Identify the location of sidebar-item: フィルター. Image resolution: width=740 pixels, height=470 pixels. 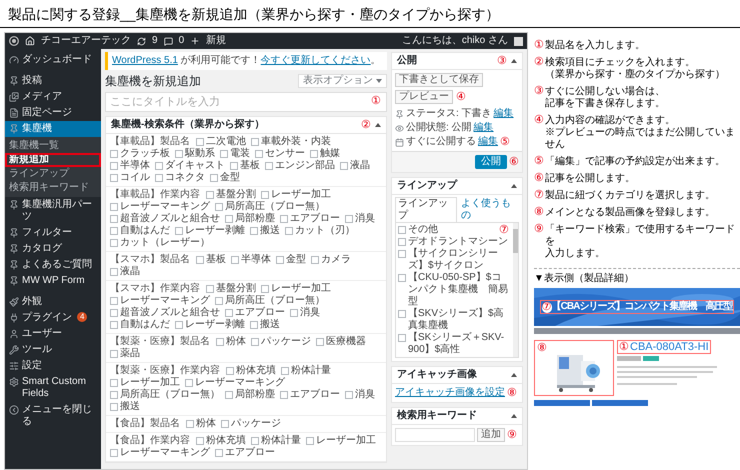
(53, 233).